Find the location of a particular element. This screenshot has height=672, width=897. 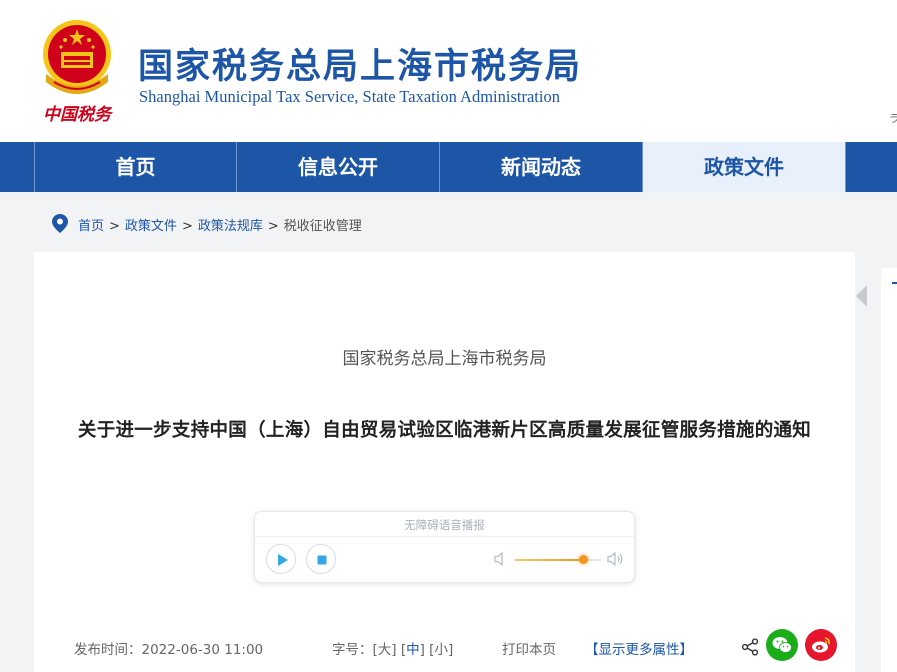

nav-item-info-disclosure: 信息公开 is located at coordinates (337, 167).